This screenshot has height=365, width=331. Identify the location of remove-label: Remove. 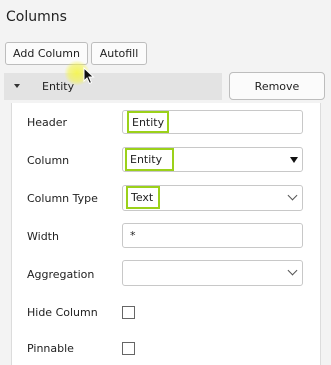
(277, 86).